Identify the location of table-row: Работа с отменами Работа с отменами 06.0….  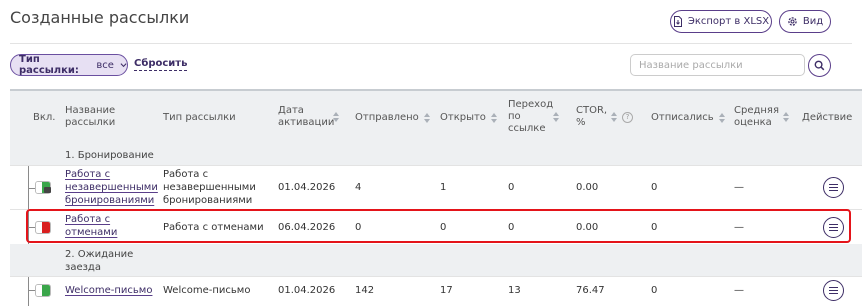
(436, 227).